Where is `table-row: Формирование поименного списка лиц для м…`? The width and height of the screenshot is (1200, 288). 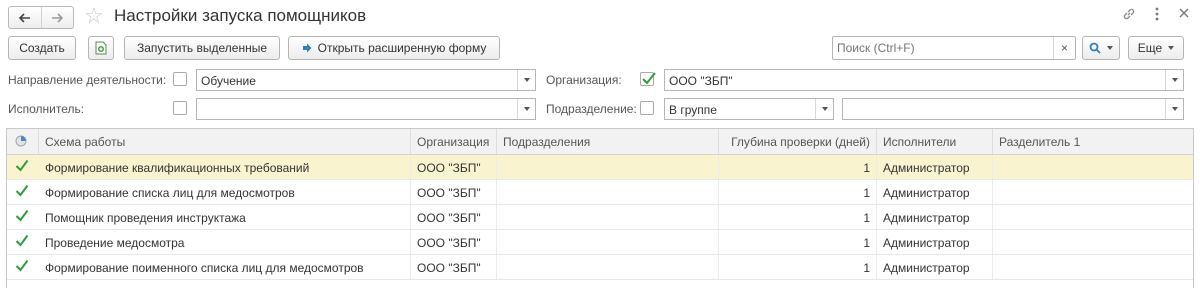
table-row: Формирование поименного списка лиц для м… is located at coordinates (600, 267).